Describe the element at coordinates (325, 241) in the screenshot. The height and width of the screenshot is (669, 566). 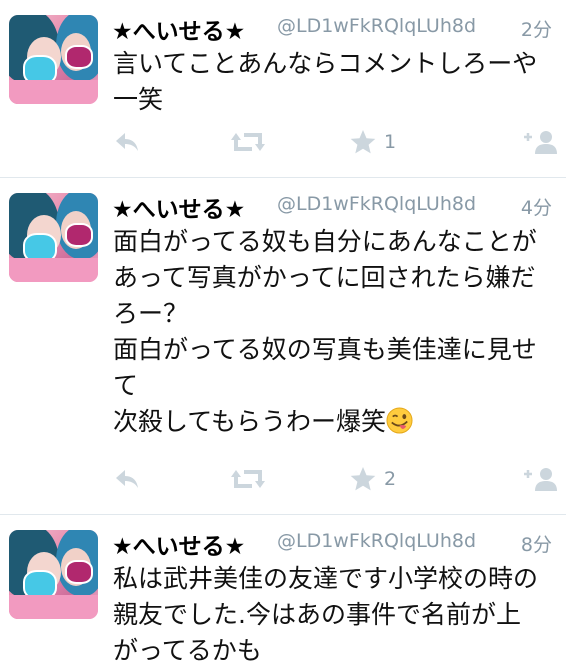
I see `tweet-text-line: 面白がってる奴も自分にあんなことが` at that location.